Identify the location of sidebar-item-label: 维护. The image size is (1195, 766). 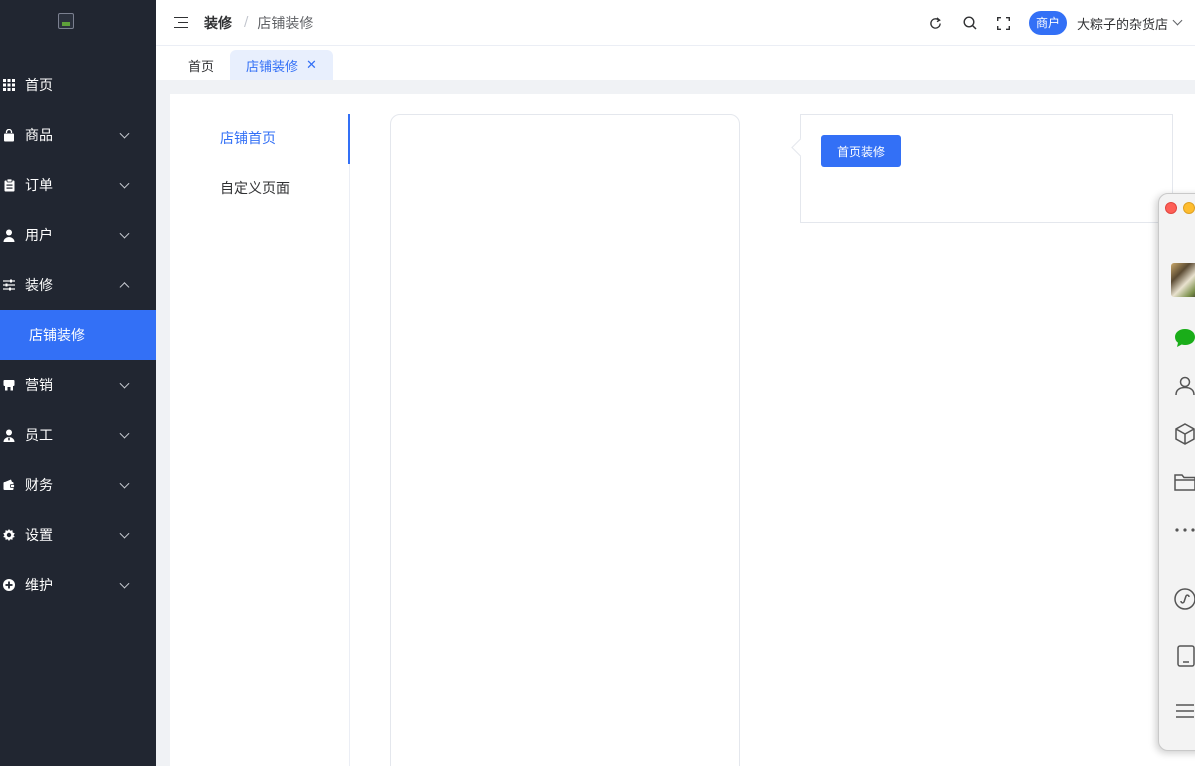
(39, 586).